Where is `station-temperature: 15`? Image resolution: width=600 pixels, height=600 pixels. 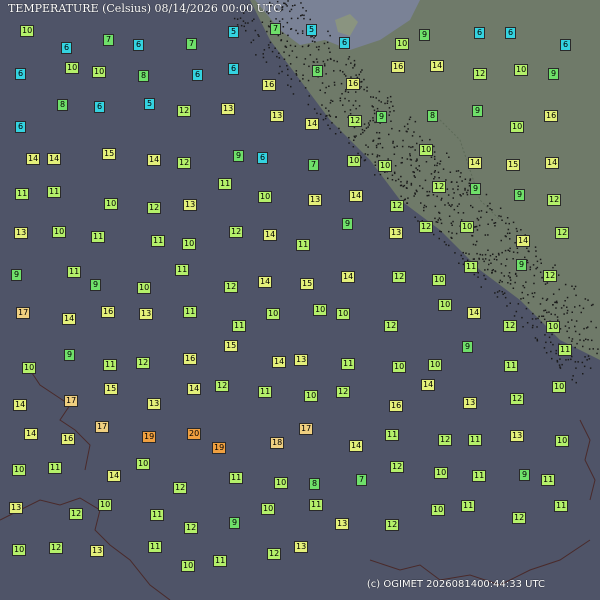
station-temperature: 15 is located at coordinates (513, 165).